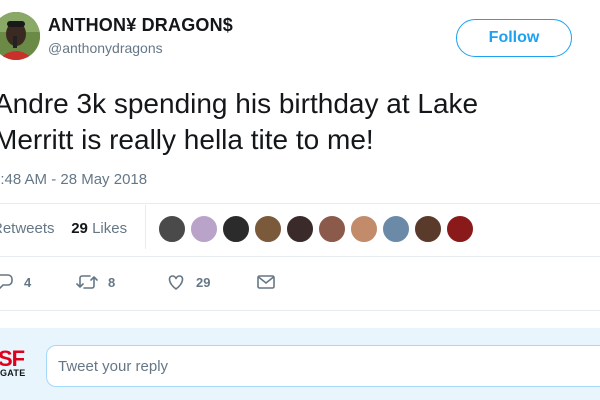  What do you see at coordinates (187, 139) in the screenshot?
I see `tweet-text-line-2: Merritt is really hella tite to me!` at bounding box center [187, 139].